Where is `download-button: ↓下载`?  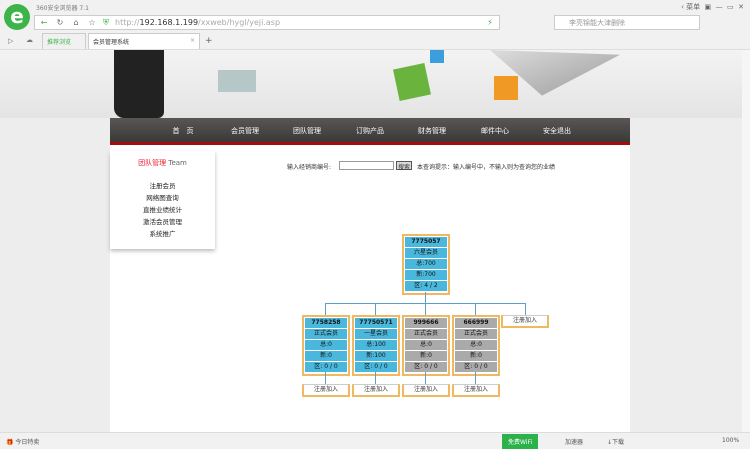
download-button: ↓下载 is located at coordinates (615, 441).